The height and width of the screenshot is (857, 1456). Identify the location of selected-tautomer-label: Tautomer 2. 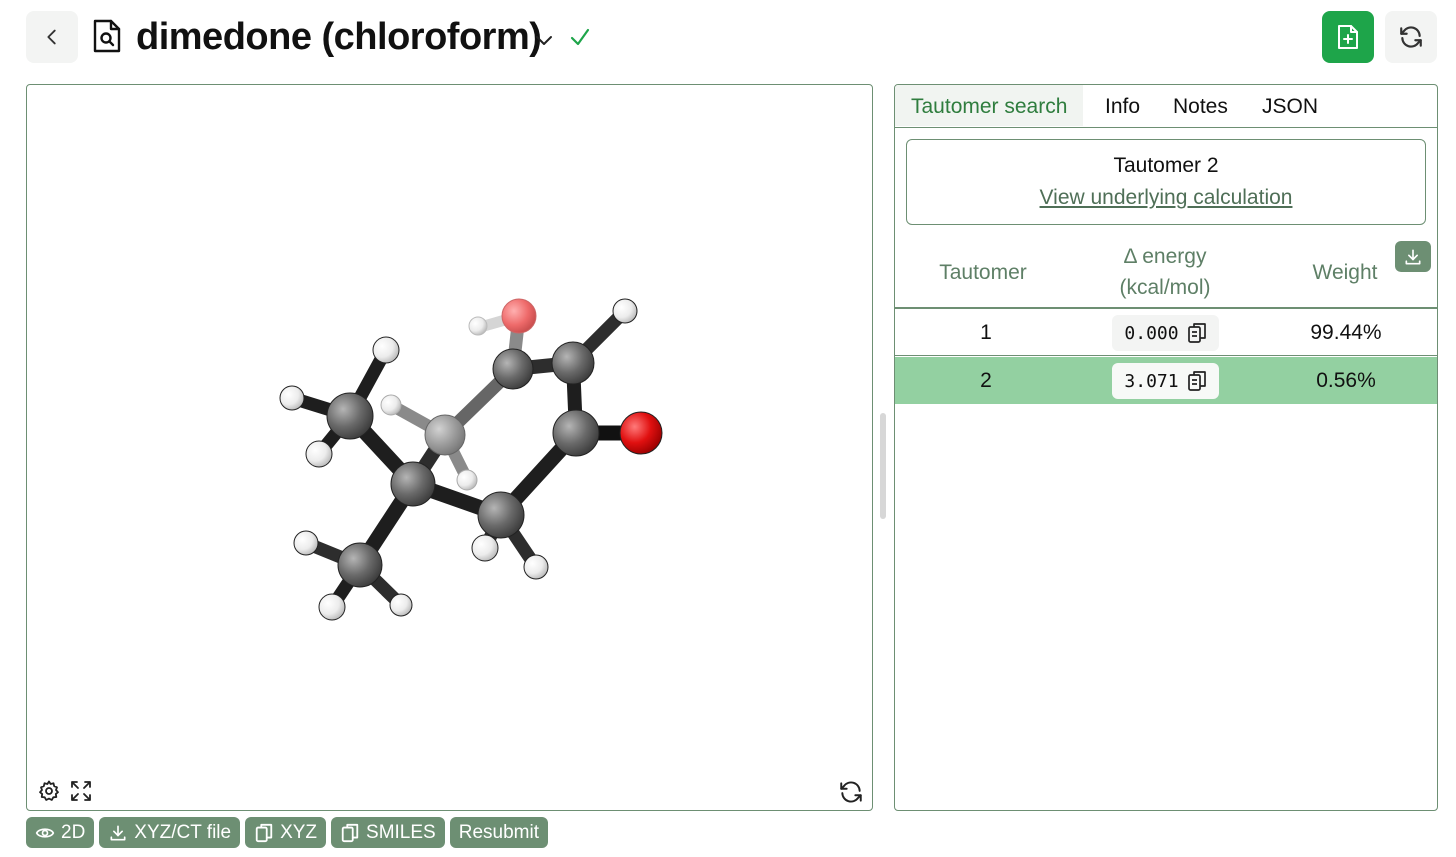
(1166, 165).